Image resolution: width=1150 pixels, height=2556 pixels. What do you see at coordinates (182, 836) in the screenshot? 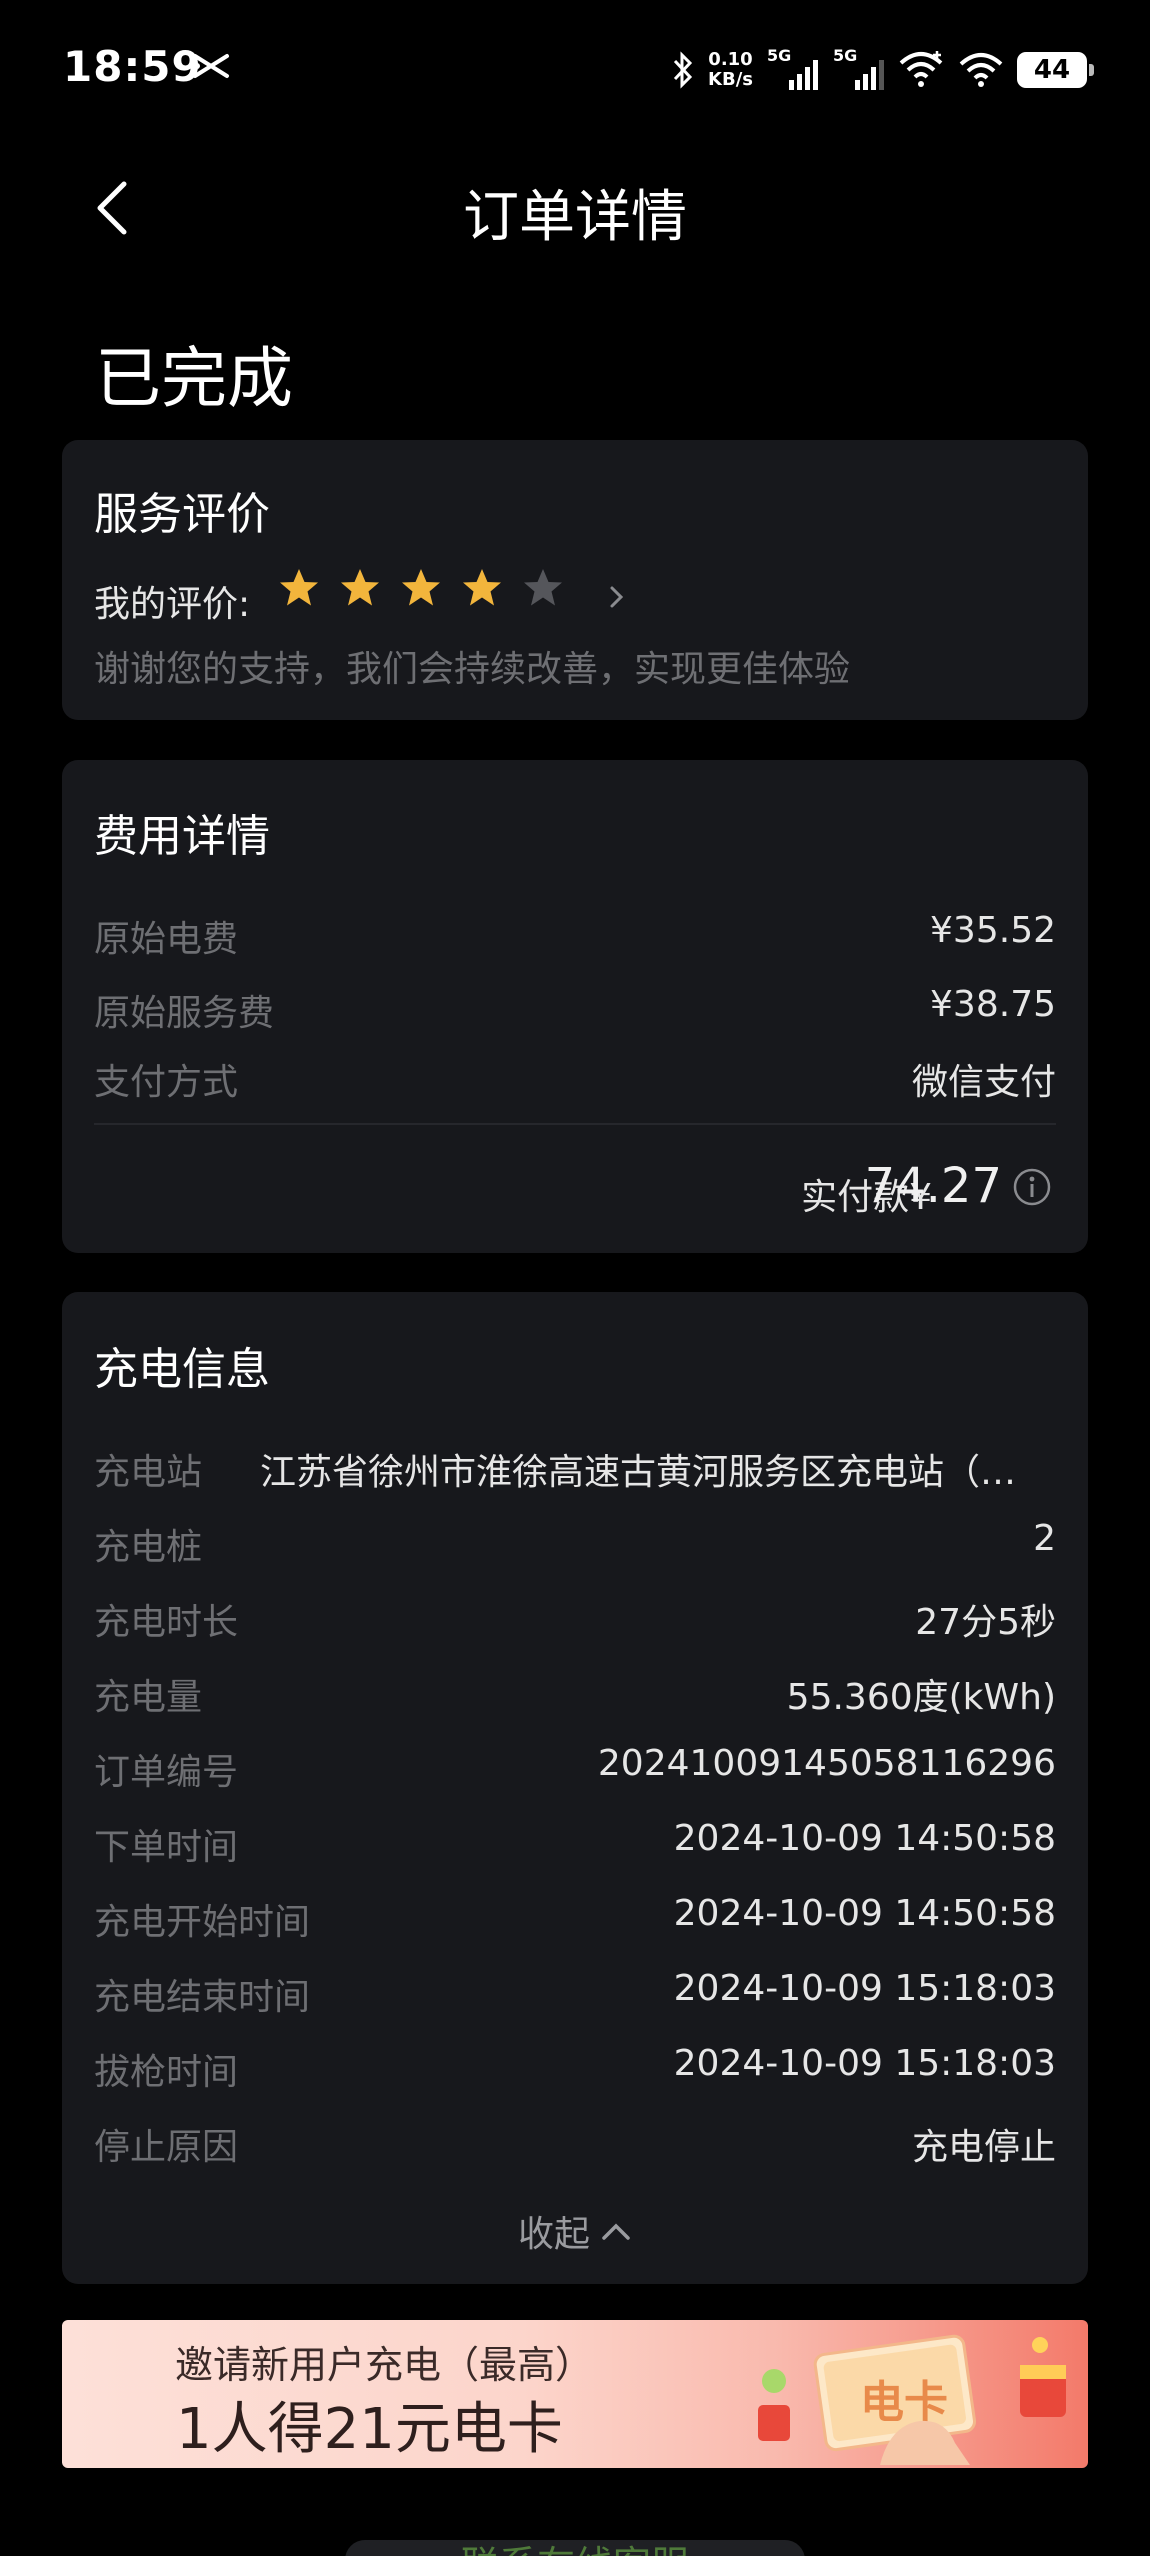
I see `fee-card-title: 费用详情` at bounding box center [182, 836].